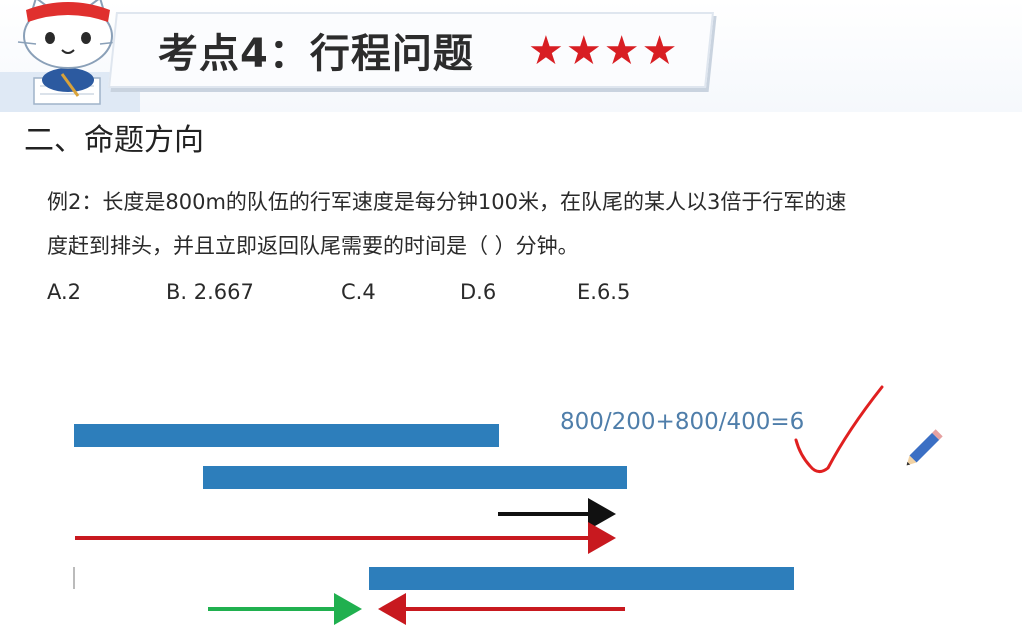  Describe the element at coordinates (604, 51) in the screenshot. I see `difficulty-stars: ★★★★` at that location.